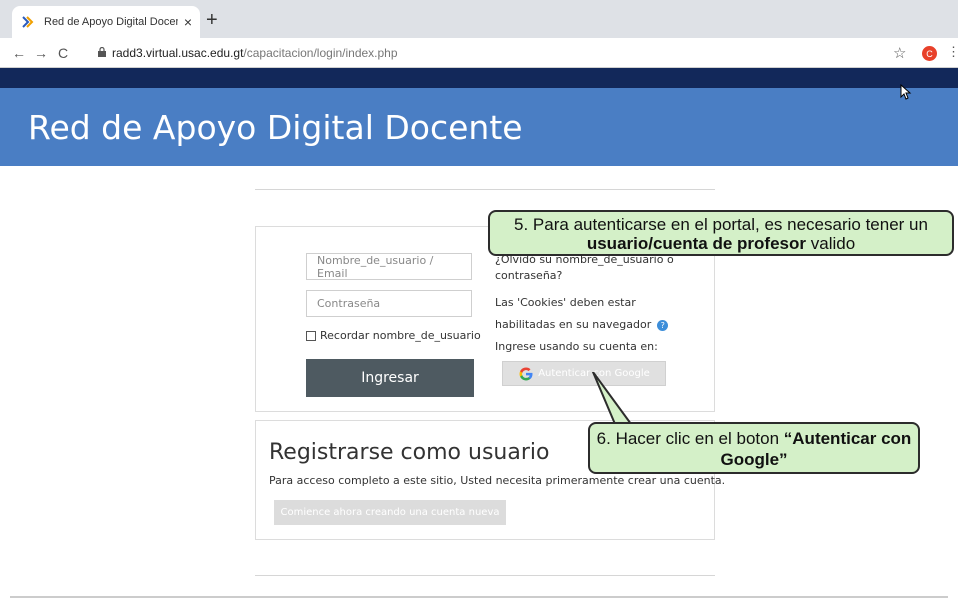  I want to click on remember-username: Recordar nombre_de_usuario, so click(393, 335).